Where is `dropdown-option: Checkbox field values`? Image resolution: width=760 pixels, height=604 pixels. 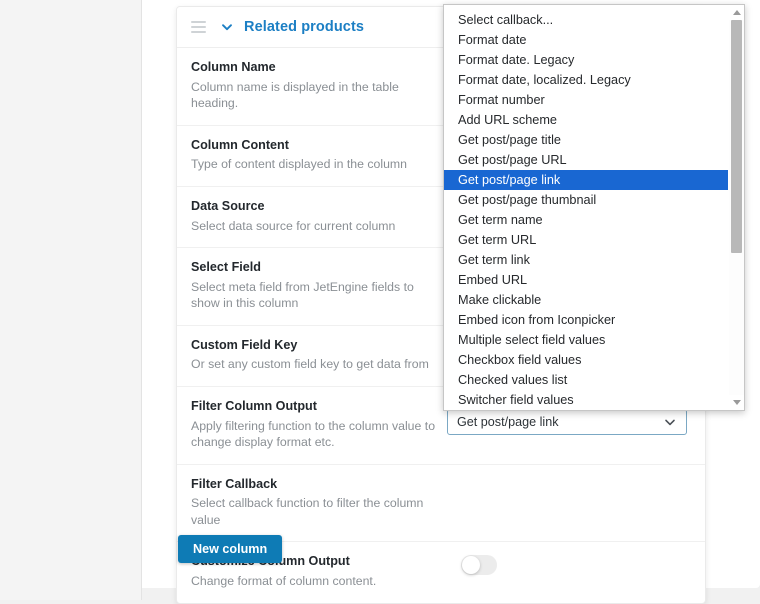
dropdown-option: Checkbox field values is located at coordinates (586, 360).